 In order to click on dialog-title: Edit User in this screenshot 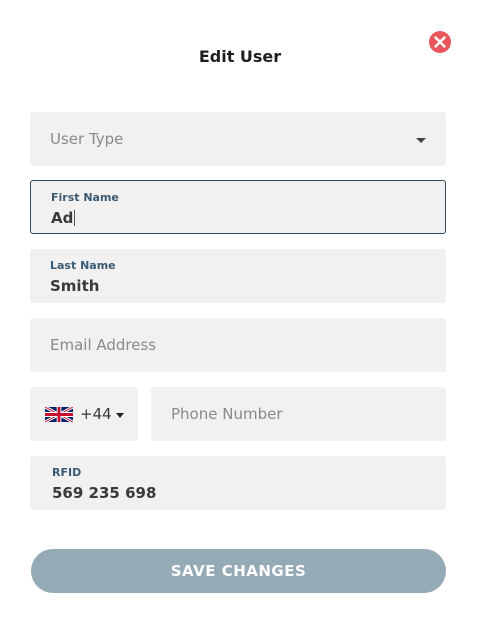, I will do `click(240, 56)`.